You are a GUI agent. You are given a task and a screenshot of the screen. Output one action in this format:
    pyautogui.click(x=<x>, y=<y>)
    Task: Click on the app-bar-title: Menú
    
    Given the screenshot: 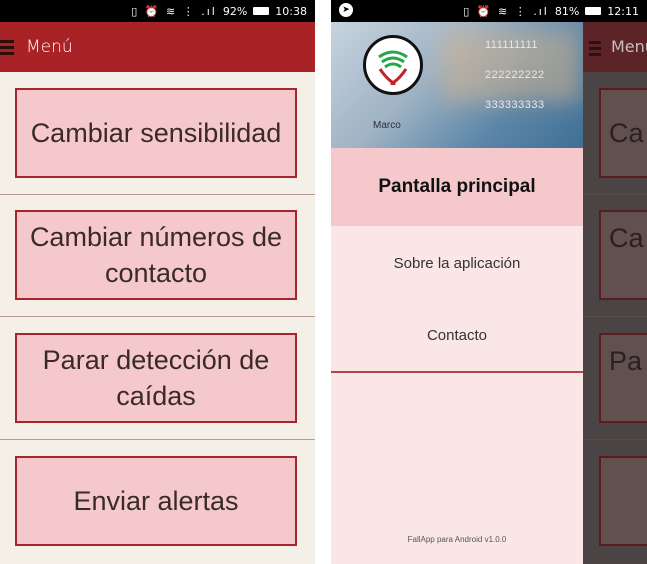 What is the action you would take?
    pyautogui.click(x=49, y=47)
    